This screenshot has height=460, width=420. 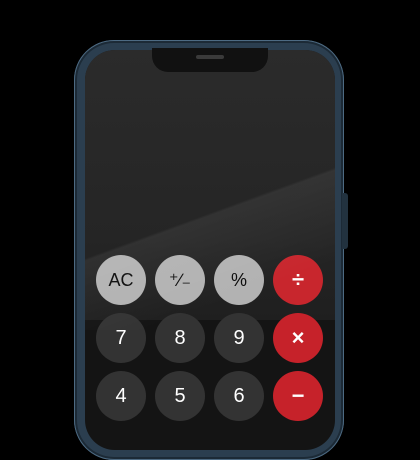 What do you see at coordinates (210, 190) in the screenshot?
I see `calculator-display` at bounding box center [210, 190].